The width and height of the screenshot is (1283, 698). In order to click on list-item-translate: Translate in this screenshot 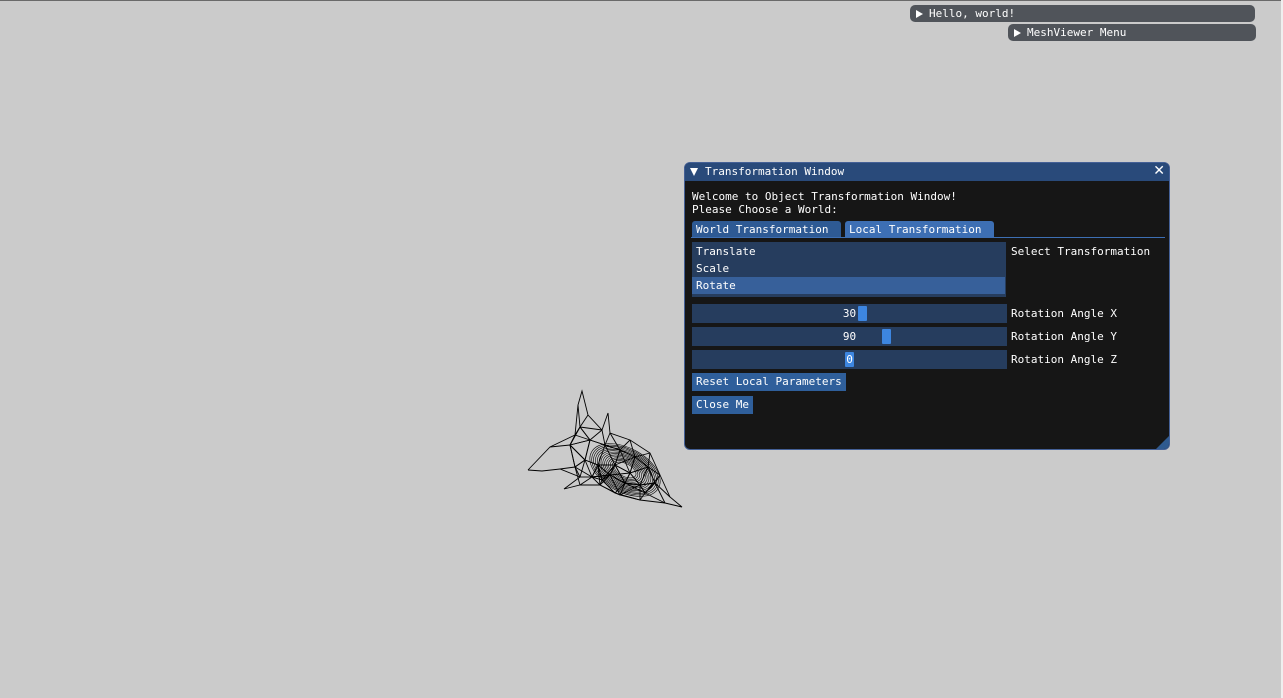, I will do `click(848, 251)`.